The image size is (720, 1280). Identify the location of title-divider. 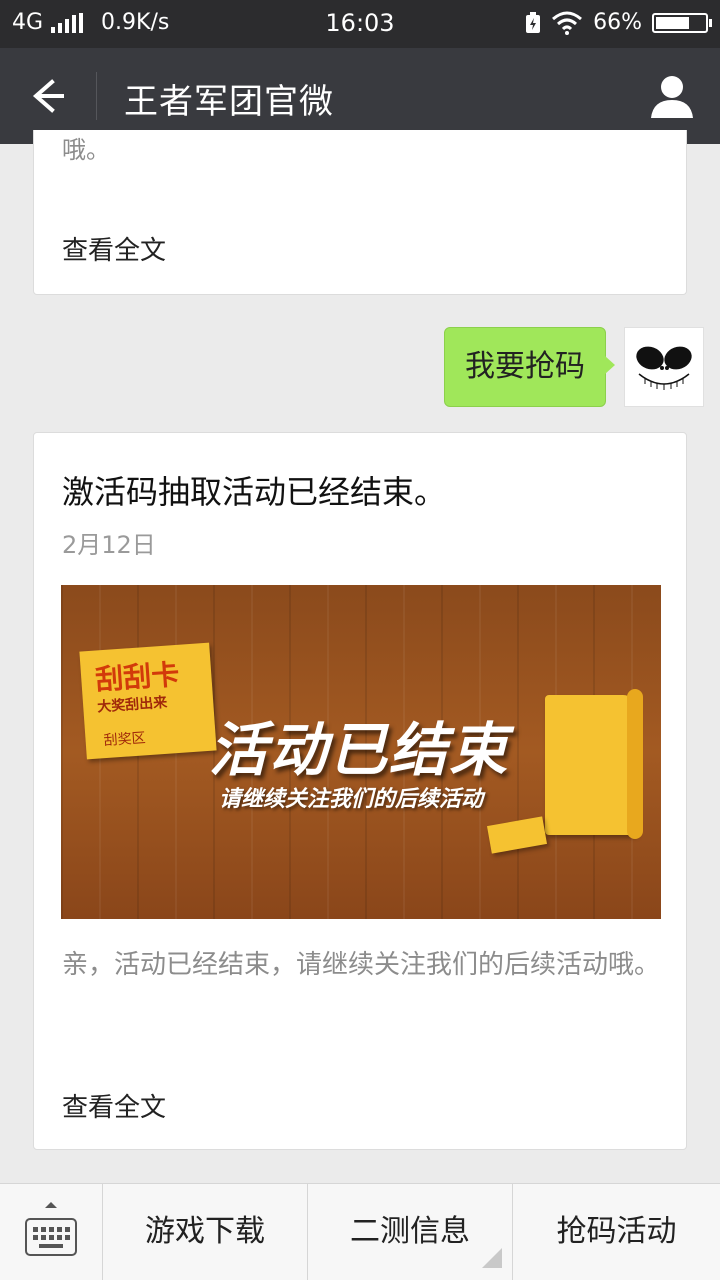
(96, 96).